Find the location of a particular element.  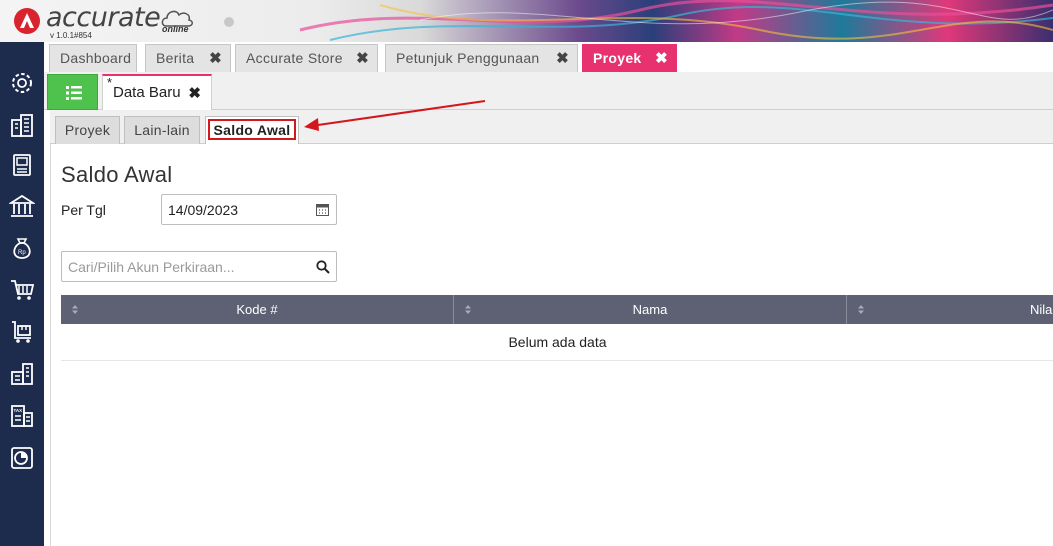

date-field: 14/09/2023 is located at coordinates (249, 209).